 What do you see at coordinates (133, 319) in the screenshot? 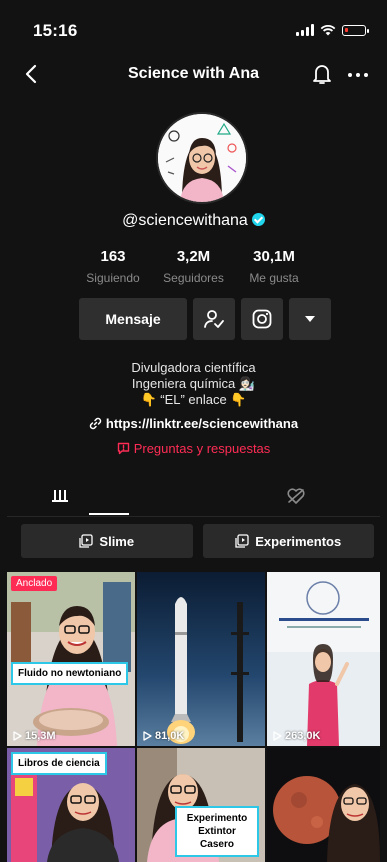
I see `message-button: Mensaje` at bounding box center [133, 319].